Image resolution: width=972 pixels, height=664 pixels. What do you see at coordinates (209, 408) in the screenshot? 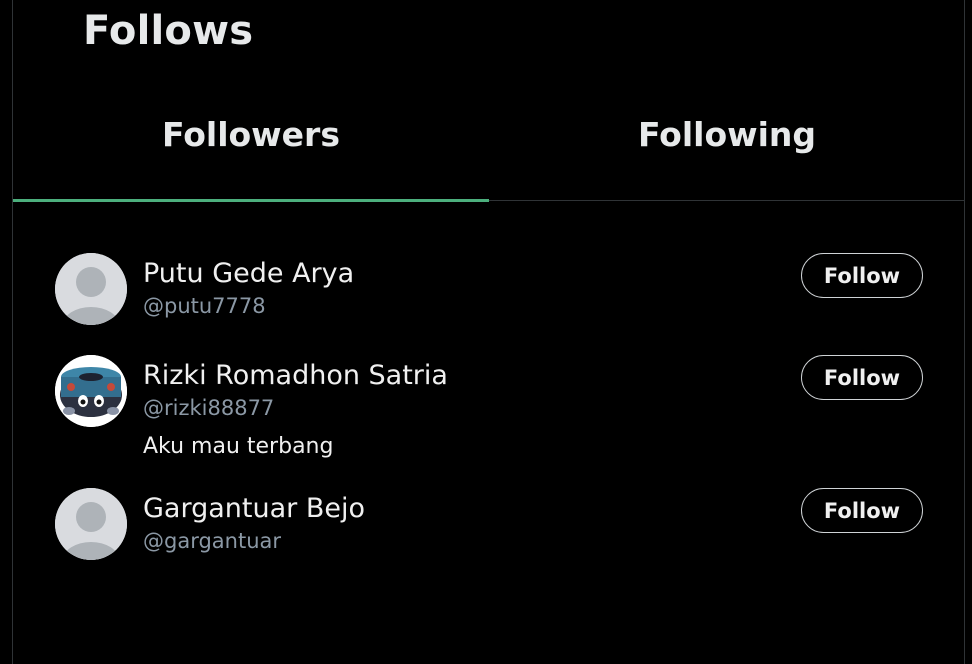
I see `user-handle: @rizki88877` at bounding box center [209, 408].